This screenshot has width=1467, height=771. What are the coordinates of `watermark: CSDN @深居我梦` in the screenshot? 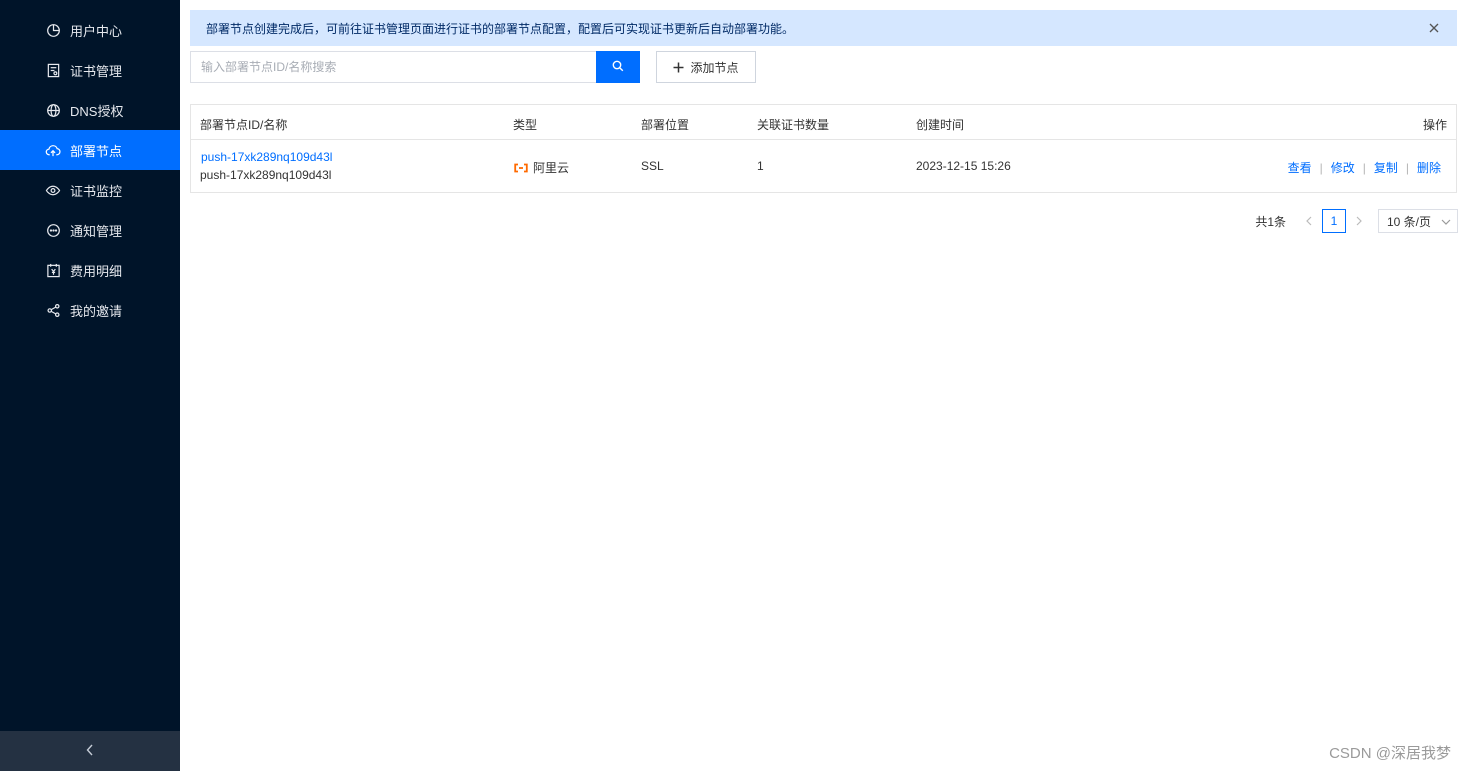 It's located at (1390, 753).